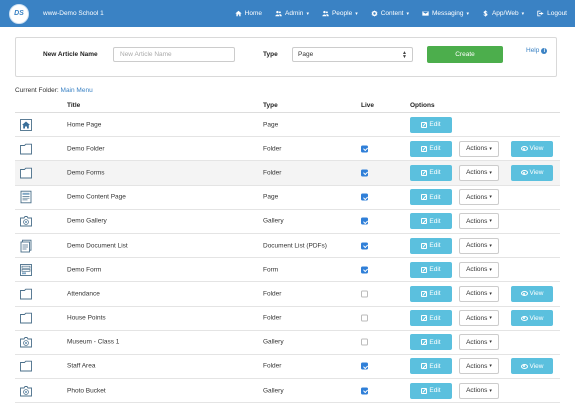  Describe the element at coordinates (287, 198) in the screenshot. I see `table-row: Demo Content Page Page Edit Actions ▾` at that location.